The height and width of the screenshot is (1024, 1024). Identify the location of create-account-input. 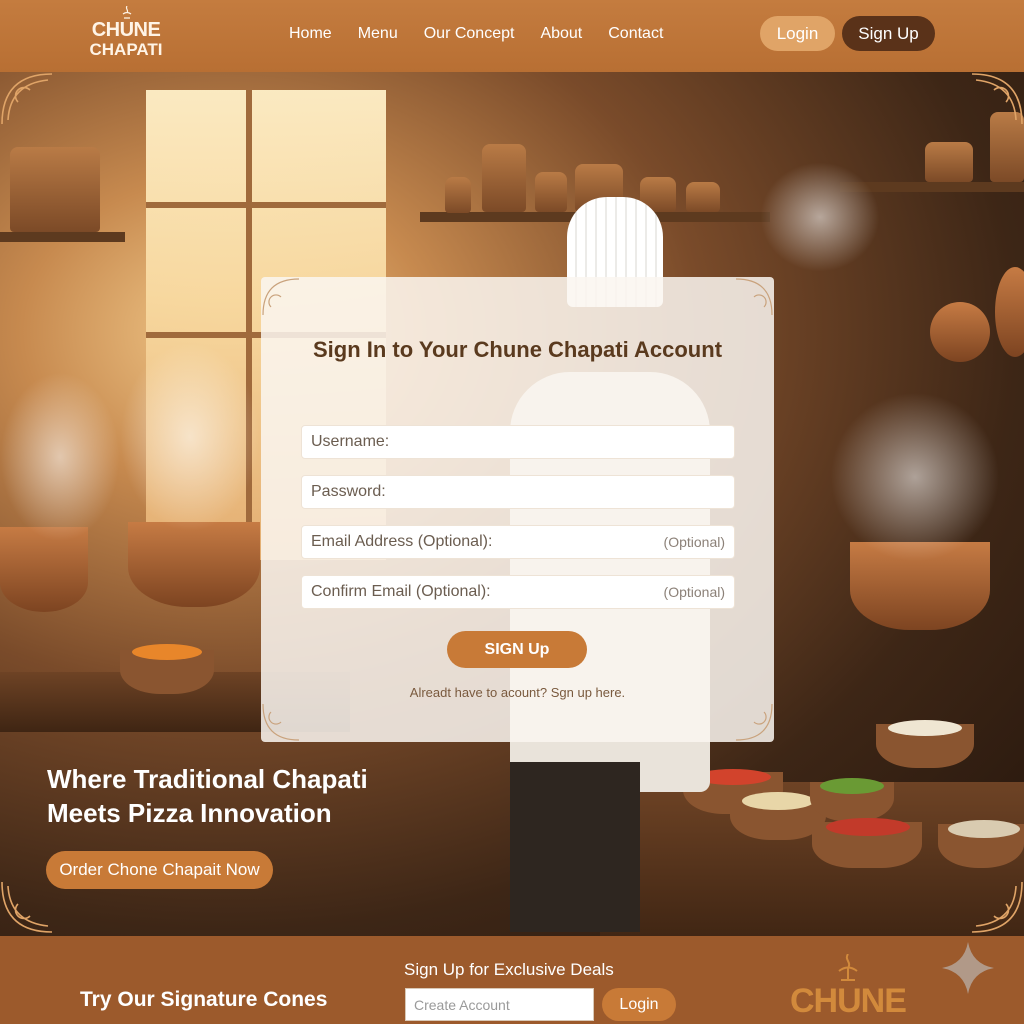
(499, 1004).